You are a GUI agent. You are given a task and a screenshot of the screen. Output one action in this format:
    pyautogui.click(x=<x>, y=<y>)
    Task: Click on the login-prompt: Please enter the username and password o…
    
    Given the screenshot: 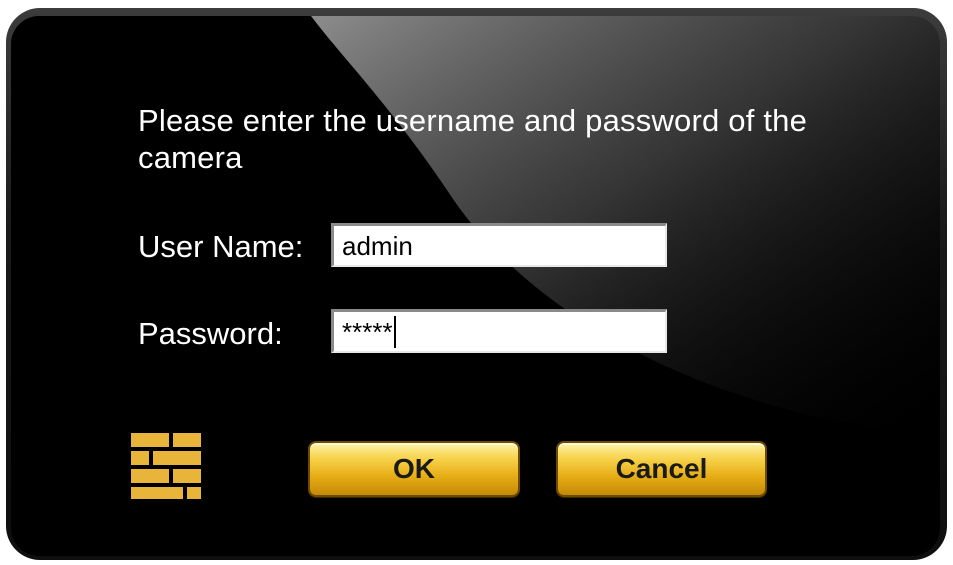 What is the action you would take?
    pyautogui.click(x=473, y=139)
    